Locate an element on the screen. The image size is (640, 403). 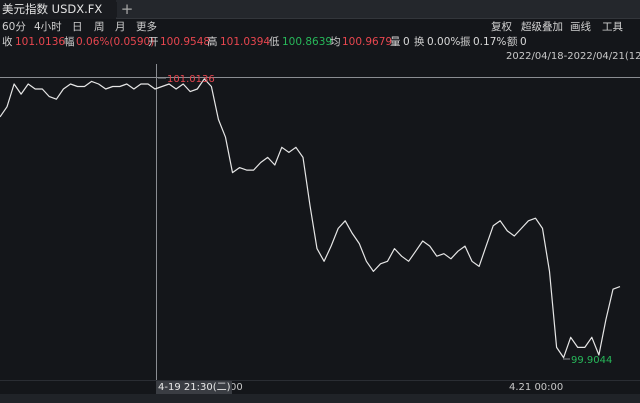
x-axis-label-2: 4.21 00:00 is located at coordinates (536, 387).